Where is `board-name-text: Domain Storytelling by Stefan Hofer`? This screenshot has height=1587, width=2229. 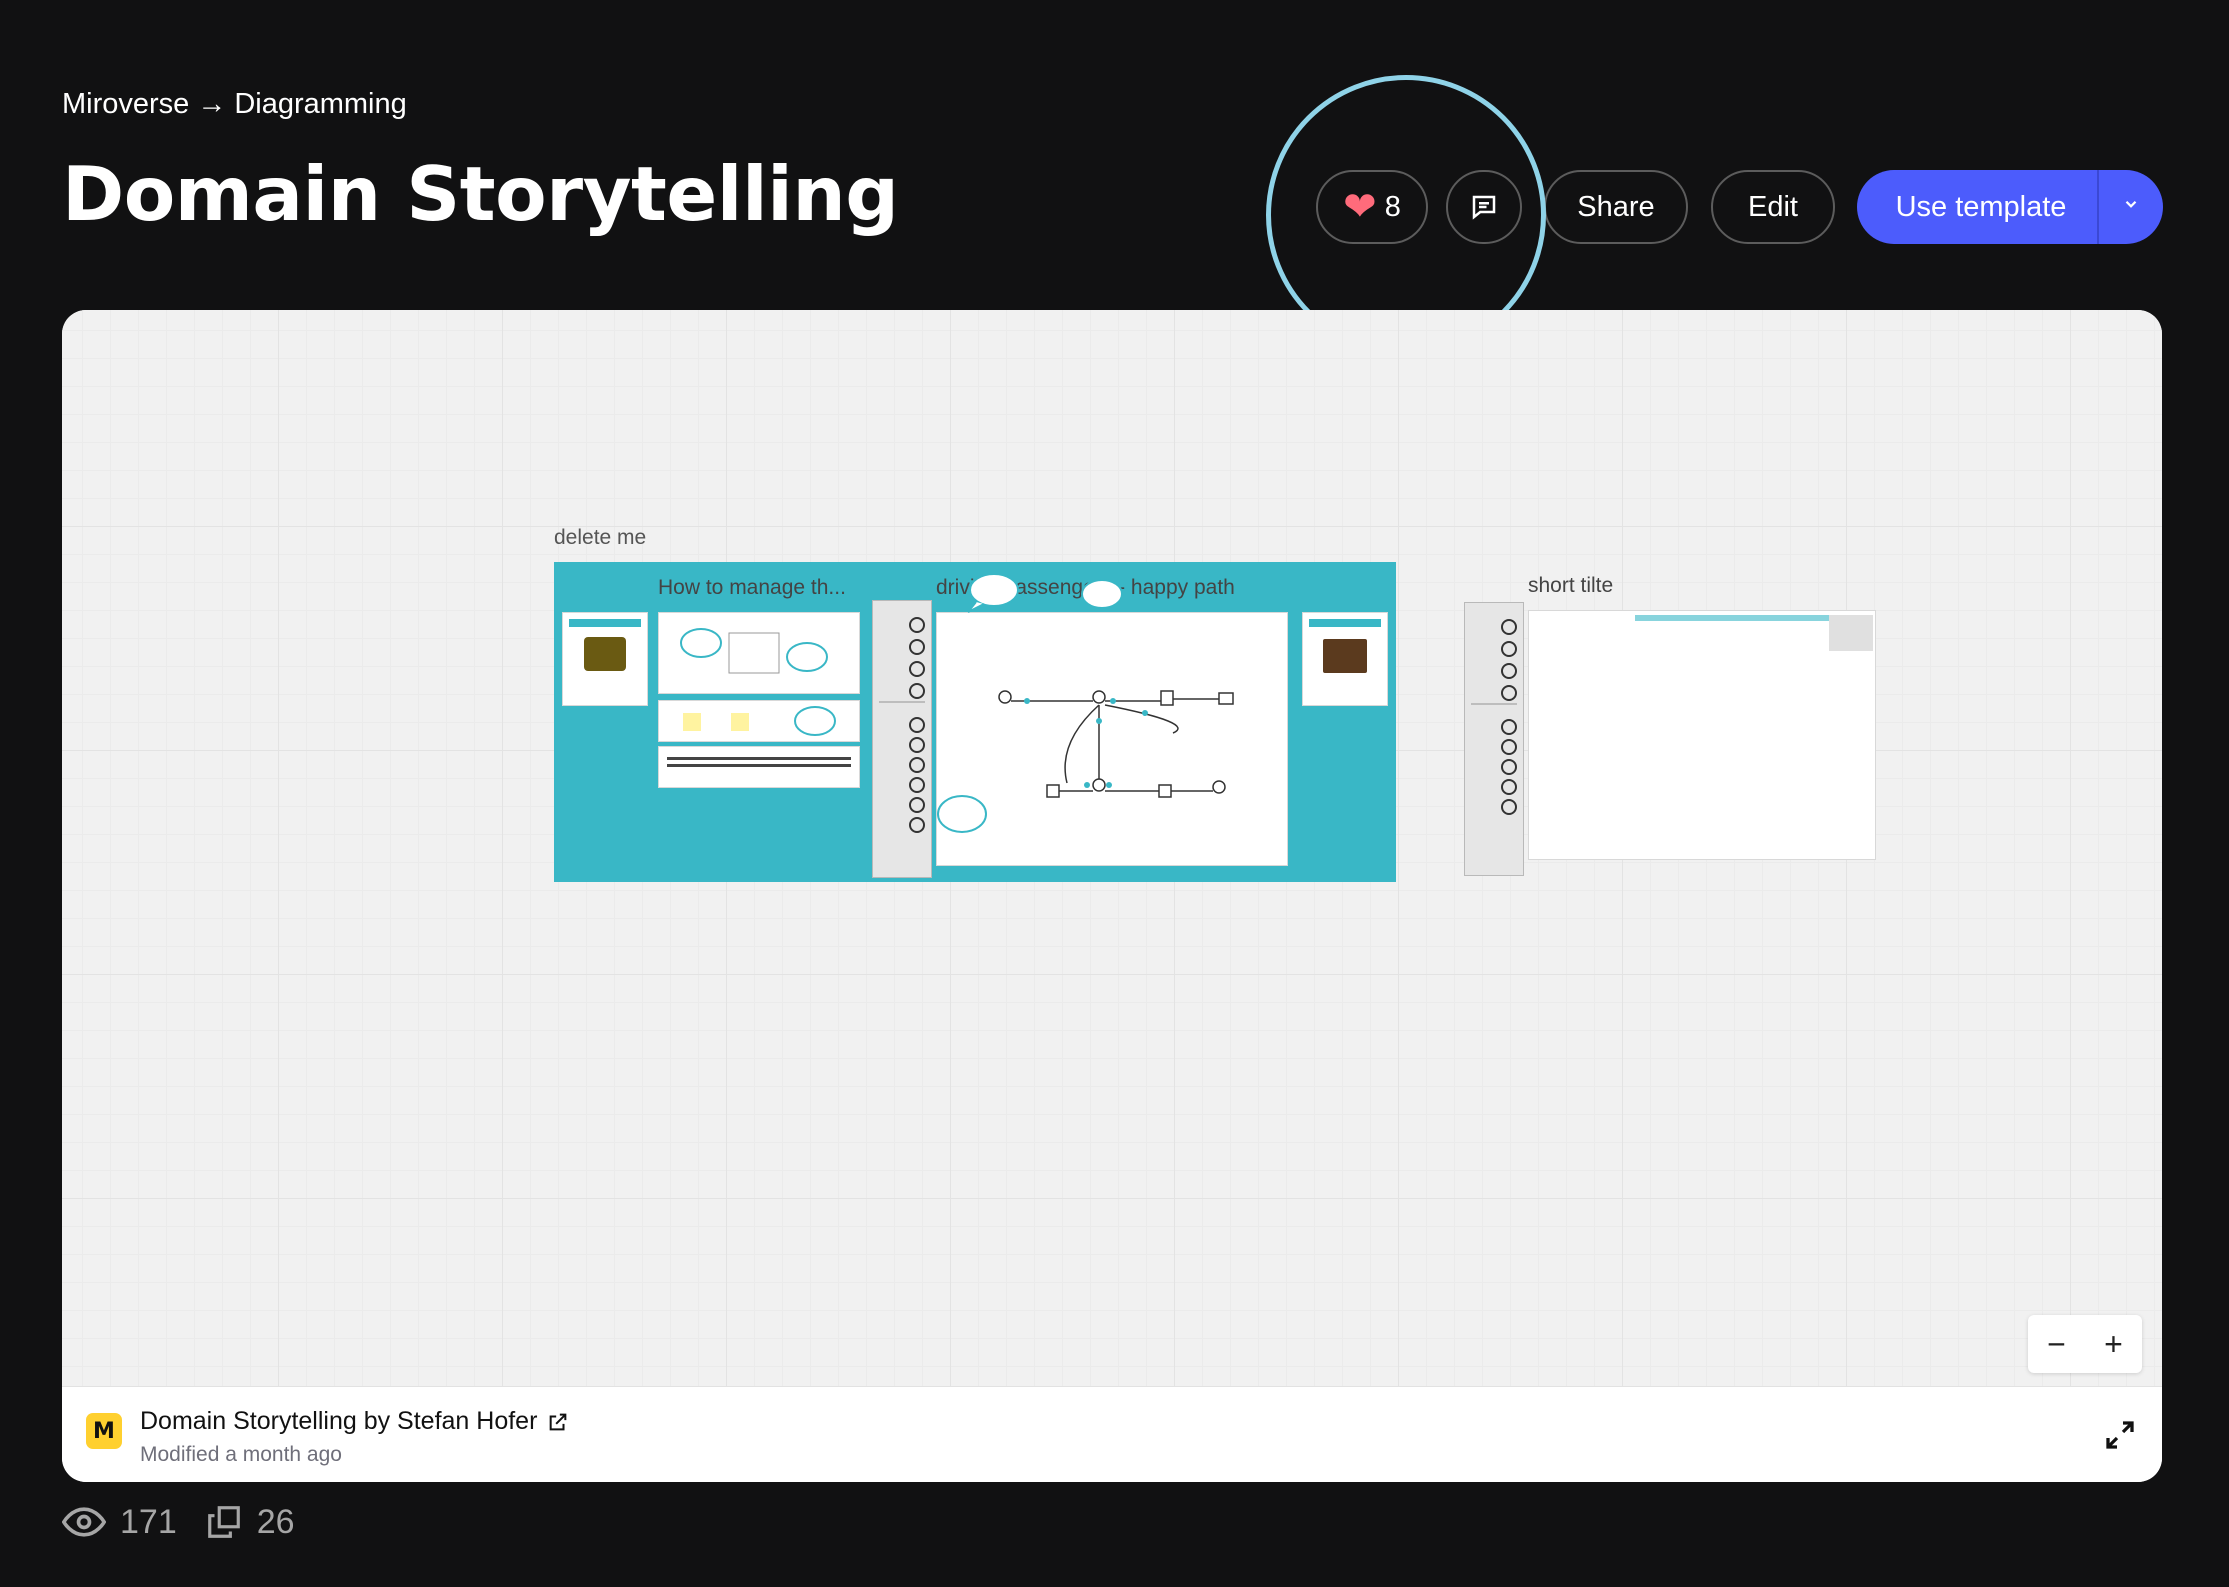 board-name-text: Domain Storytelling by Stefan Hofer is located at coordinates (338, 1421).